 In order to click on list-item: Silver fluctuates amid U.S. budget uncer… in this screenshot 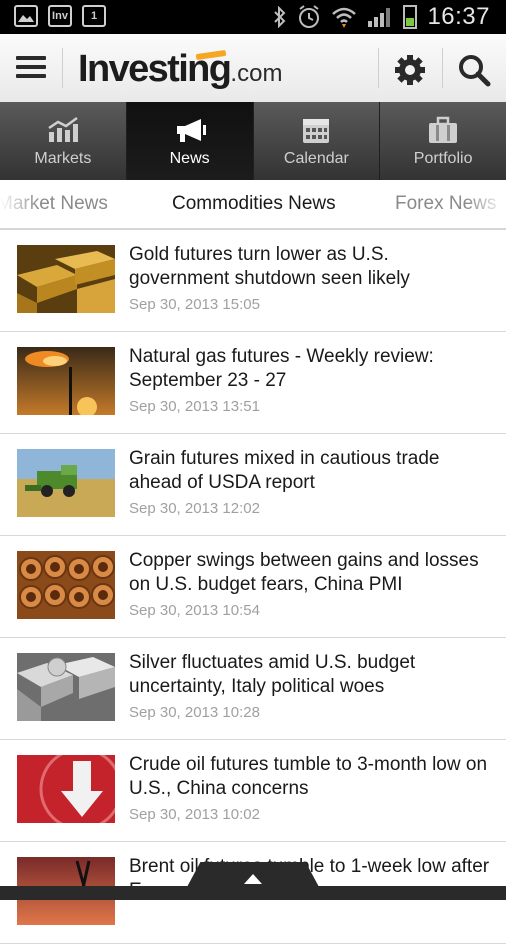, I will do `click(253, 689)`.